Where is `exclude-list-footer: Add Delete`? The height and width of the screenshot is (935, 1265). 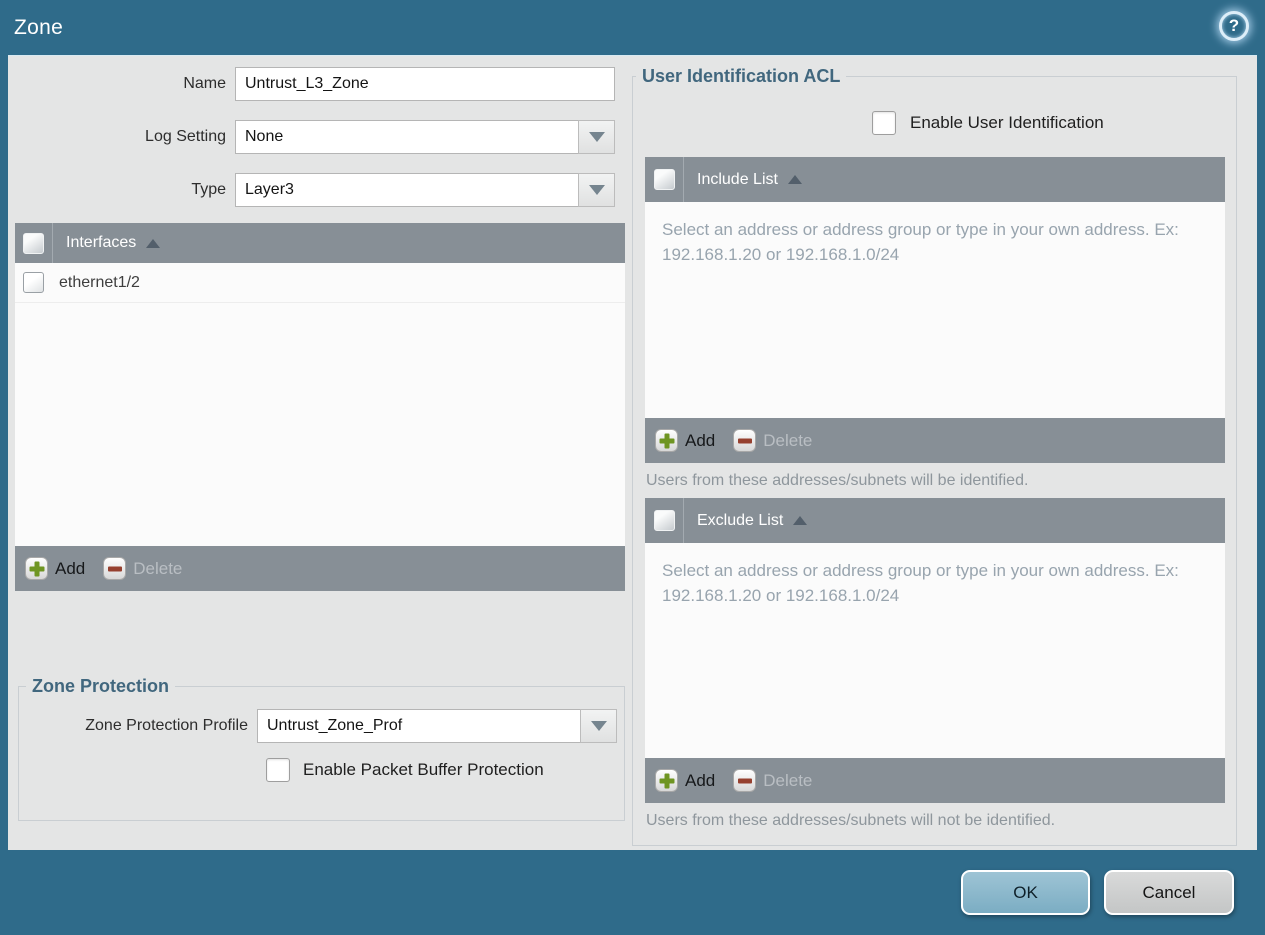 exclude-list-footer: Add Delete is located at coordinates (935, 780).